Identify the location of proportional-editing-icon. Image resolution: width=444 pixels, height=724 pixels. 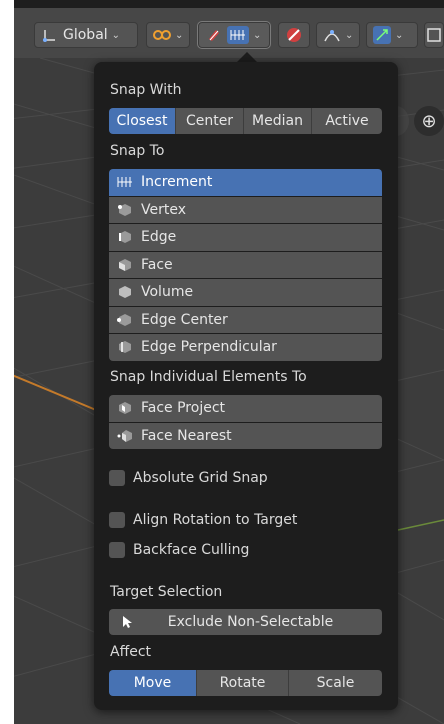
(294, 35).